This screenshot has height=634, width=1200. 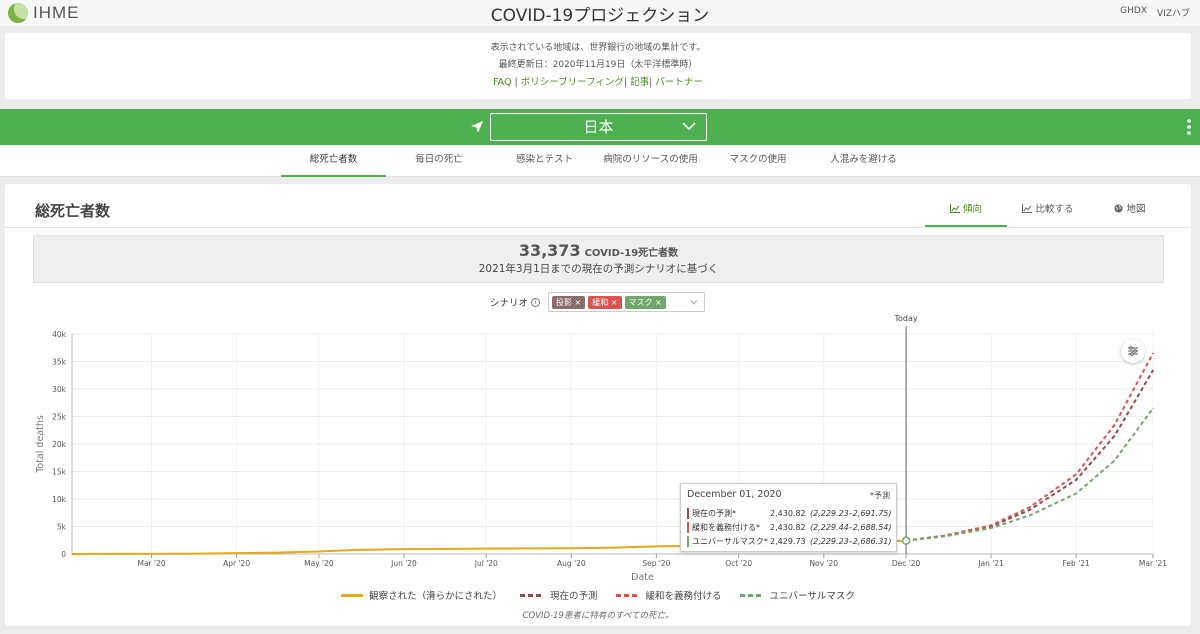 I want to click on chart-legend: 観察された（滑らかにされた） 現在の予測 緩和を義務付ける ユニバーサルマスク, so click(x=598, y=595).